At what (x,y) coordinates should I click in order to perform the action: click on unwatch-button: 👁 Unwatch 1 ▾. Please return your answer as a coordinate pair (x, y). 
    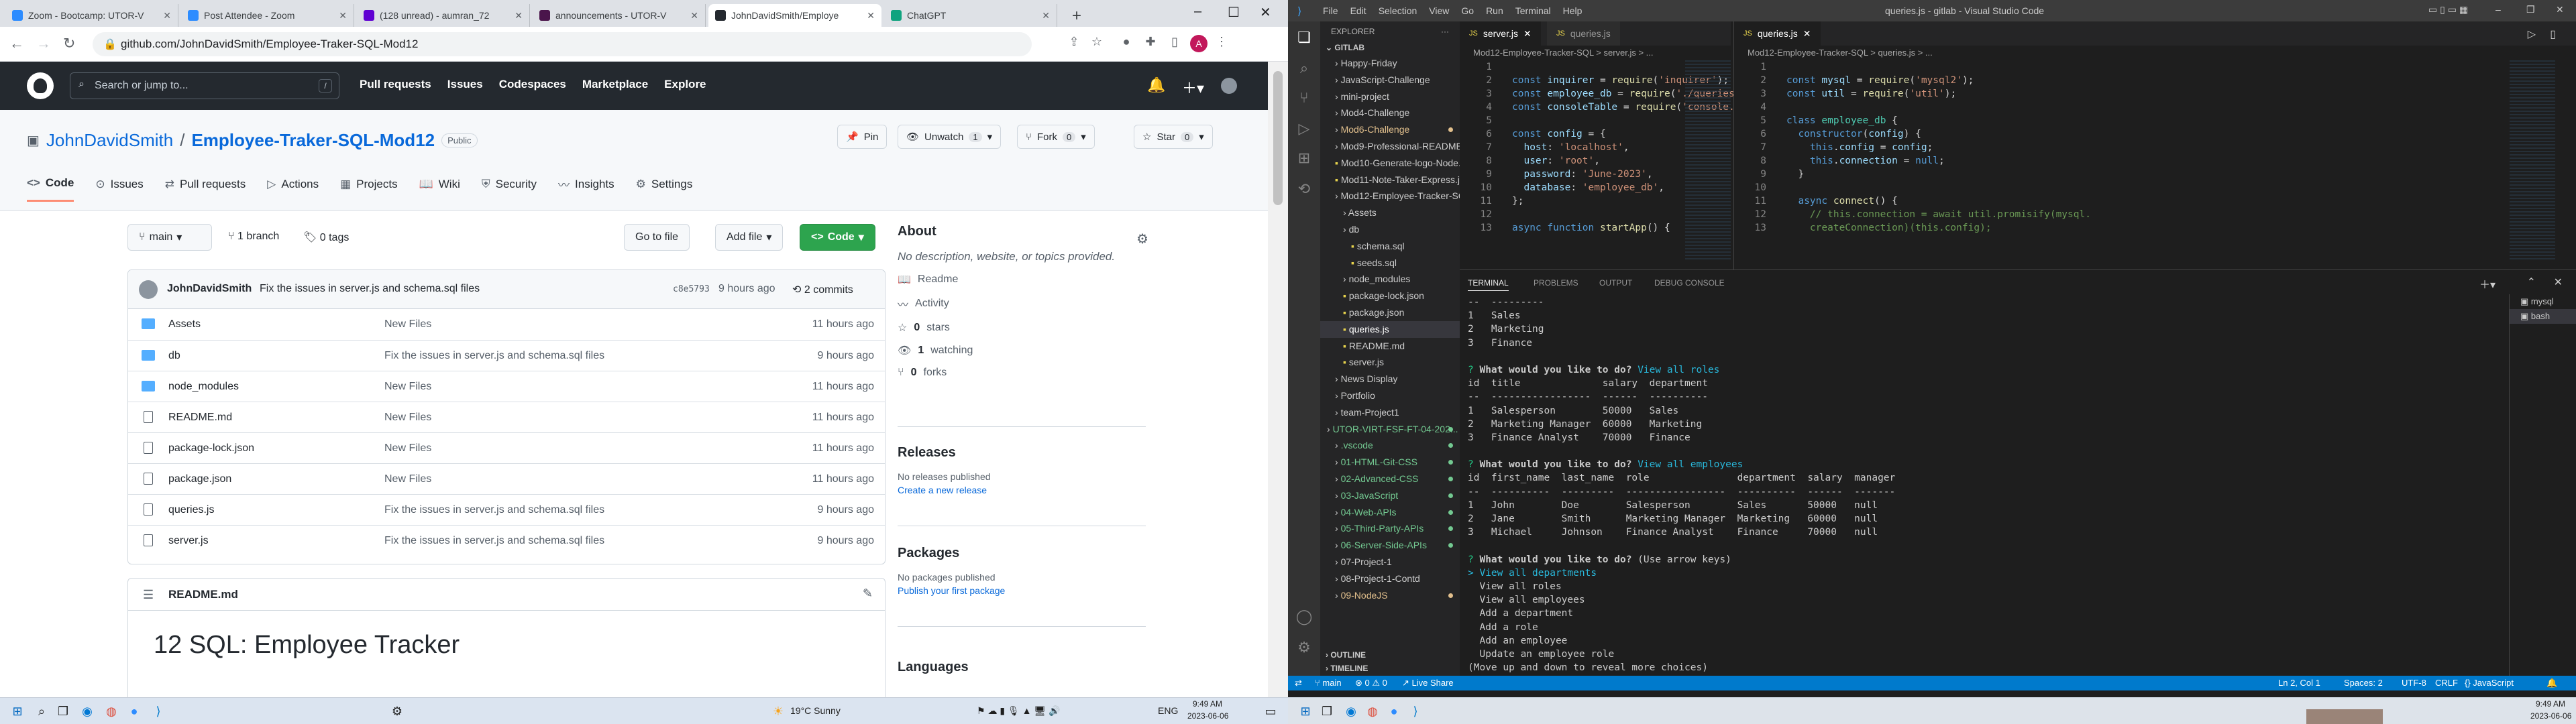
    Looking at the image, I should click on (950, 137).